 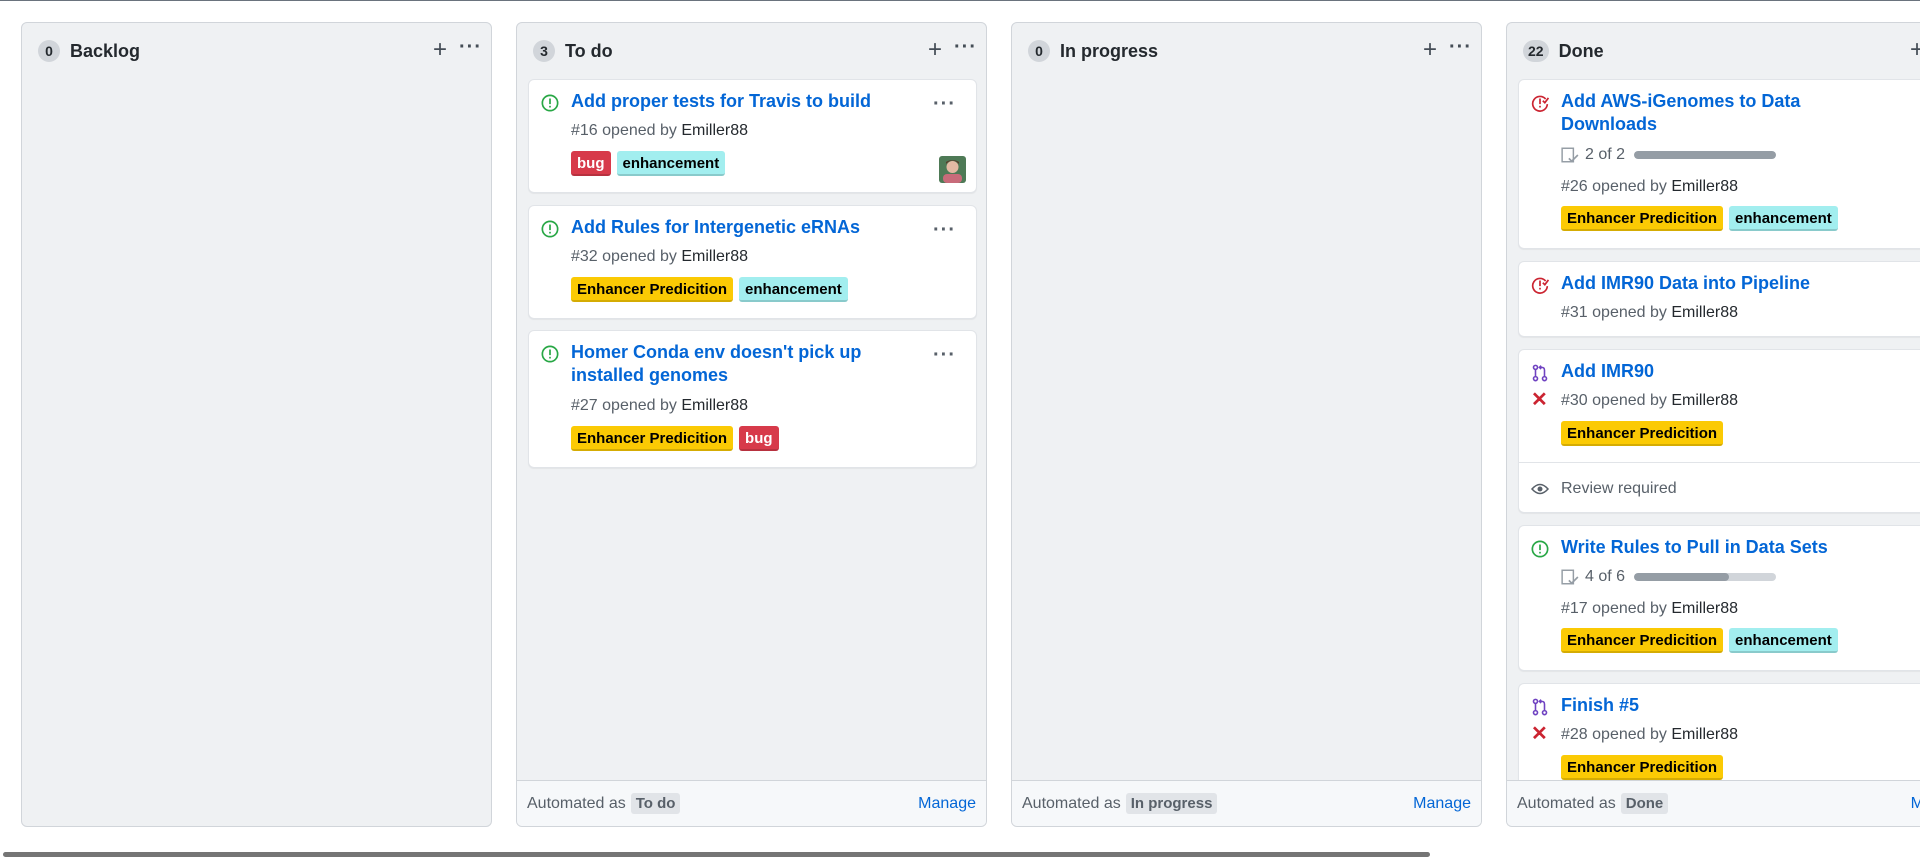 I want to click on issue-number: #26, so click(x=1574, y=186).